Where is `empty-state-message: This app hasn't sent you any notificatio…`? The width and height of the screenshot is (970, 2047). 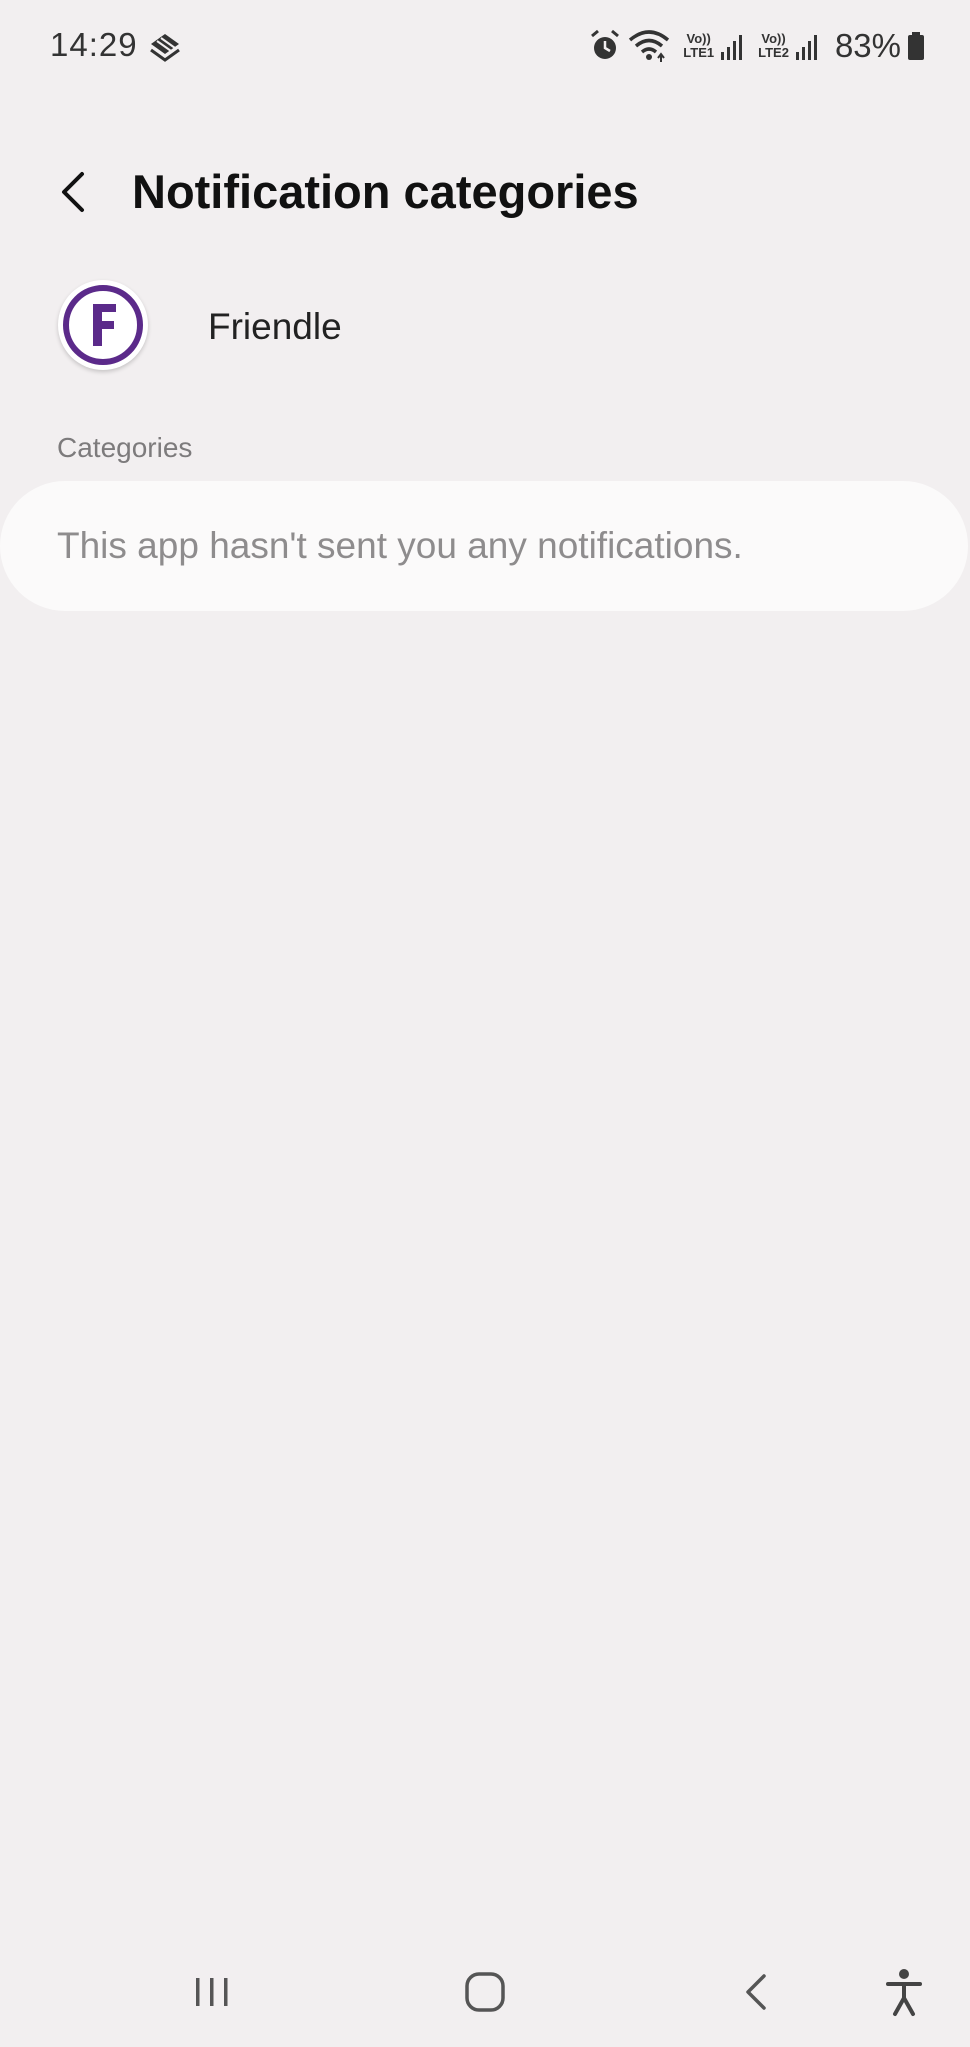 empty-state-message: This app hasn't sent you any notificatio… is located at coordinates (400, 545).